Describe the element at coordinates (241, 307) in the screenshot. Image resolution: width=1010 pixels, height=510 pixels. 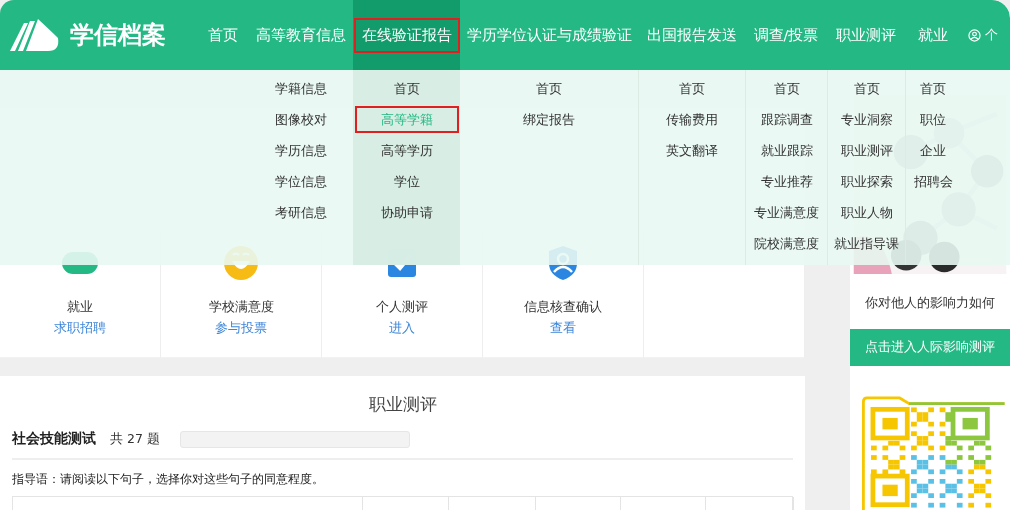
I see `card-title: 学校满意度` at that location.